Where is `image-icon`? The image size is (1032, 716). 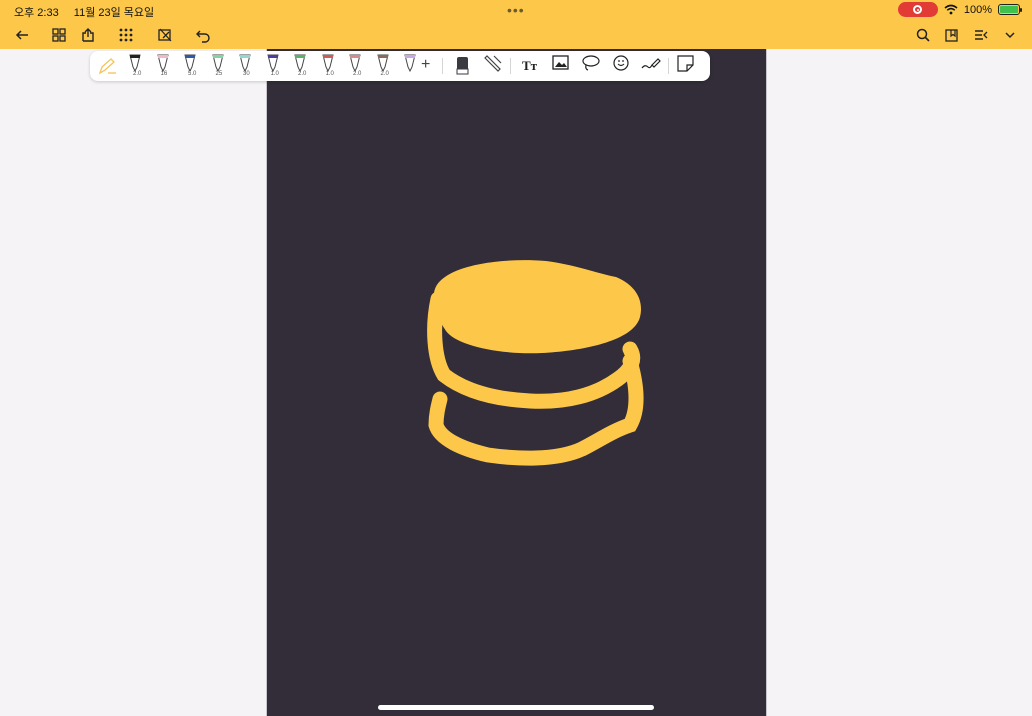
image-icon is located at coordinates (560, 62).